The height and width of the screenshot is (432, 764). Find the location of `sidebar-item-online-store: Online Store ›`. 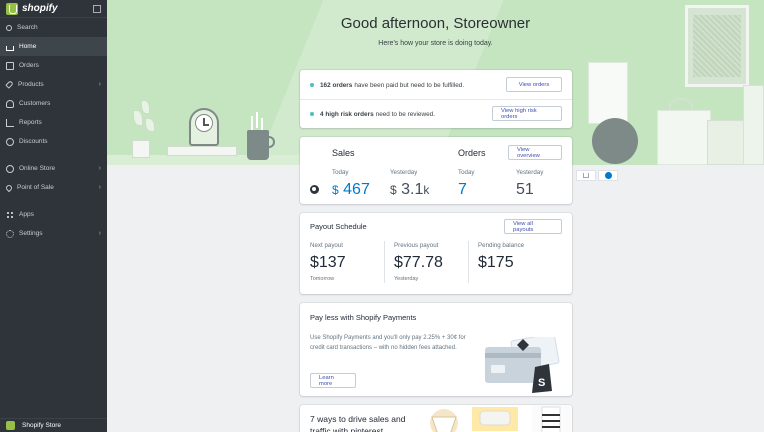

sidebar-item-online-store: Online Store › is located at coordinates (53, 168).